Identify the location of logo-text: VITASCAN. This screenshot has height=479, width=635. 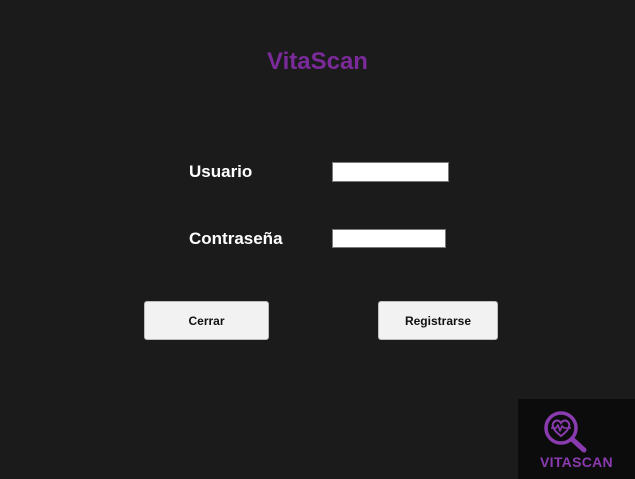
(576, 462).